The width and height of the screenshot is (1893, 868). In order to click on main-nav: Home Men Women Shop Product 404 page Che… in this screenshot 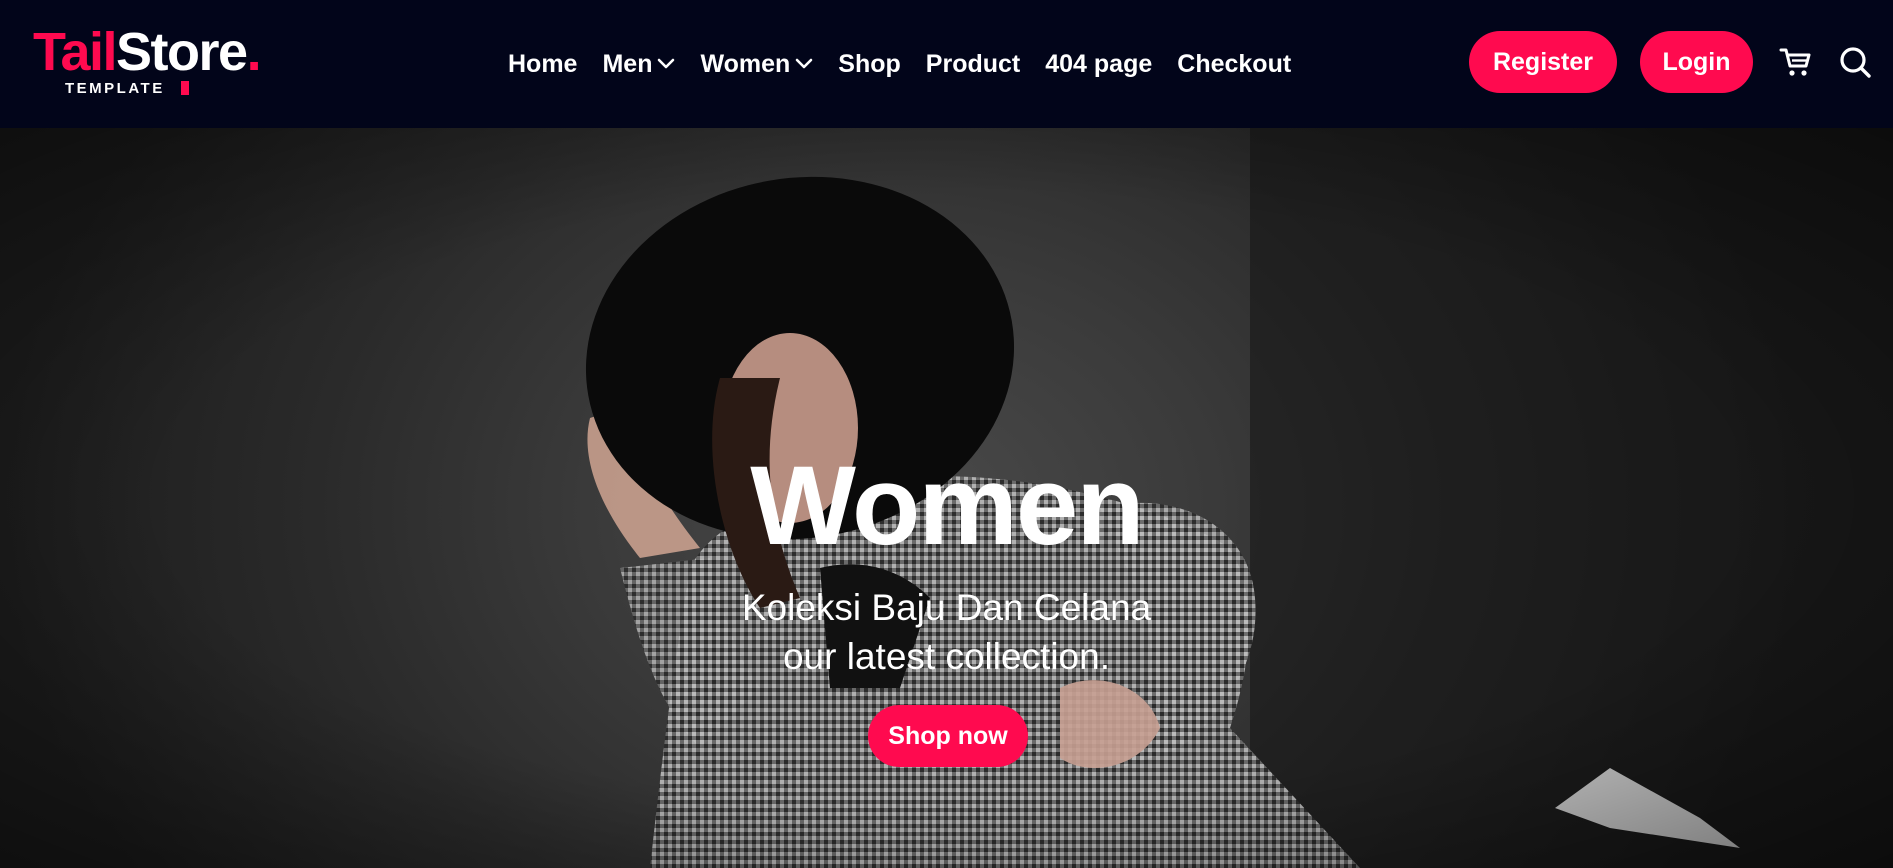, I will do `click(899, 64)`.